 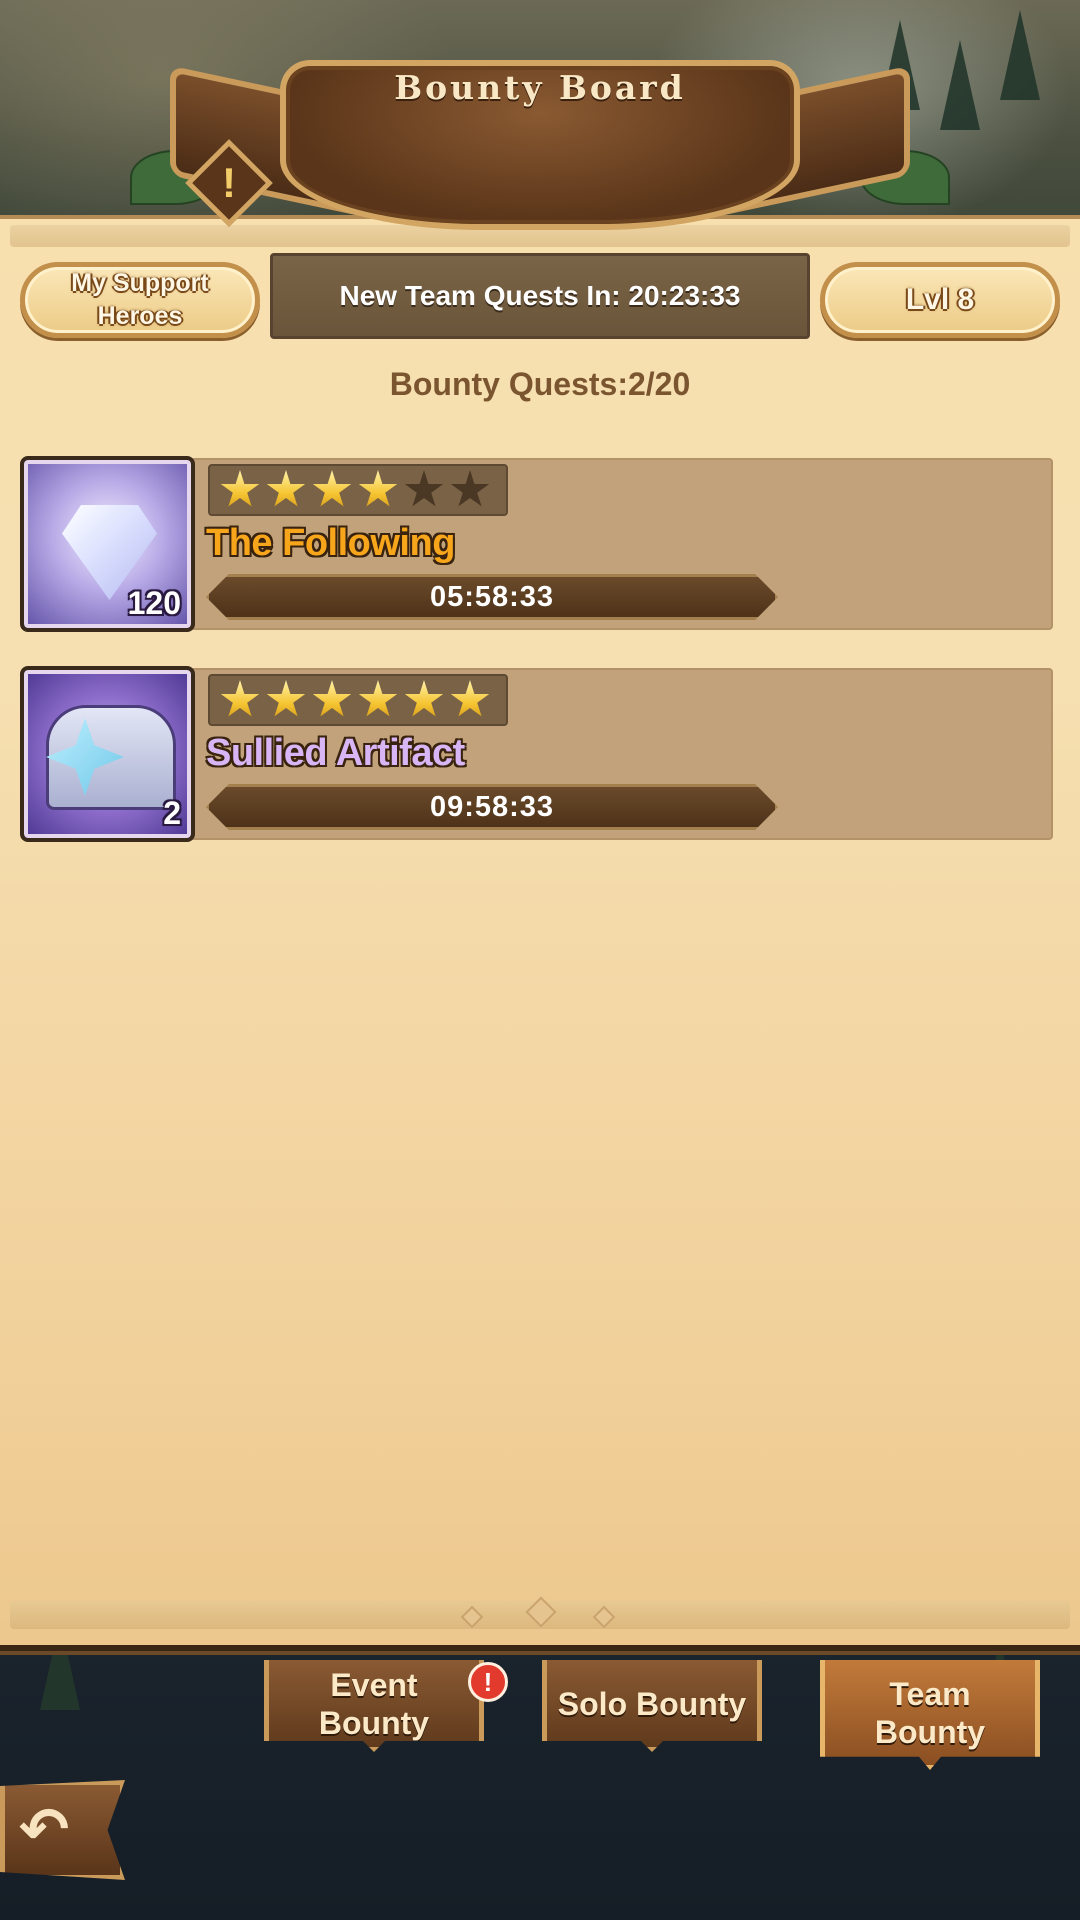 I want to click on tab-event-bounty-label: Event Bounty, so click(x=374, y=1704).